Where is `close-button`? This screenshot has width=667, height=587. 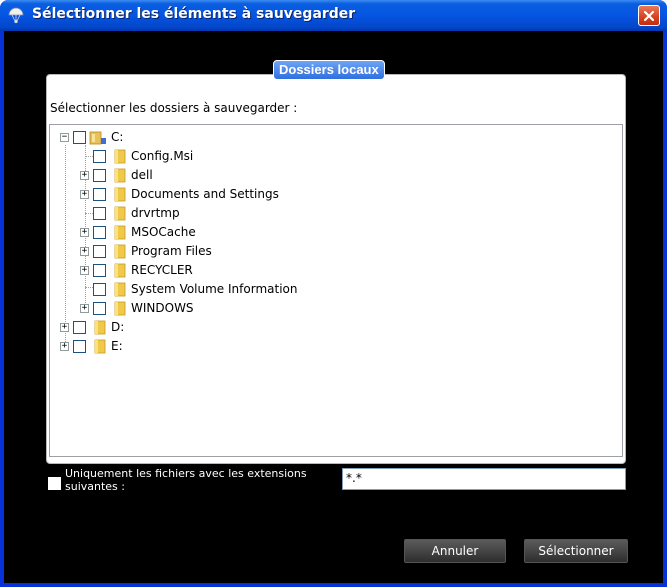 close-button is located at coordinates (649, 15).